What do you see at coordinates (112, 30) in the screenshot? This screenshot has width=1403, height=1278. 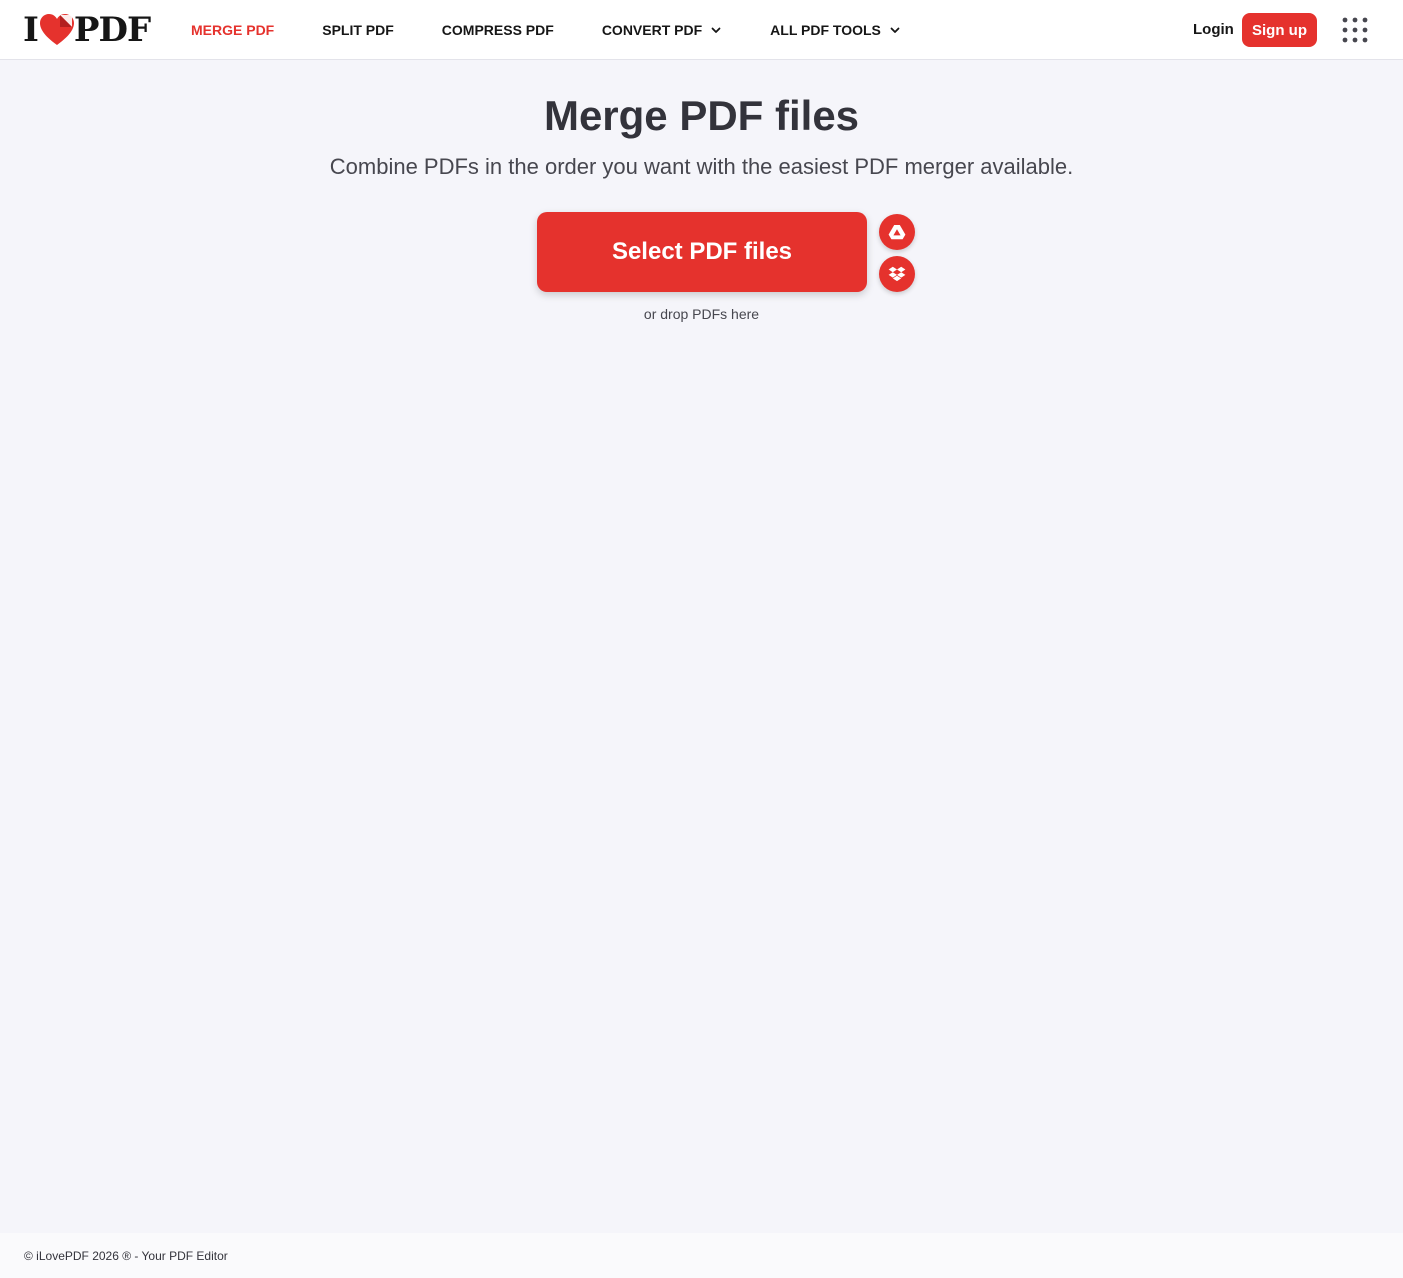 I see `logo-word-pdf: PDF` at bounding box center [112, 30].